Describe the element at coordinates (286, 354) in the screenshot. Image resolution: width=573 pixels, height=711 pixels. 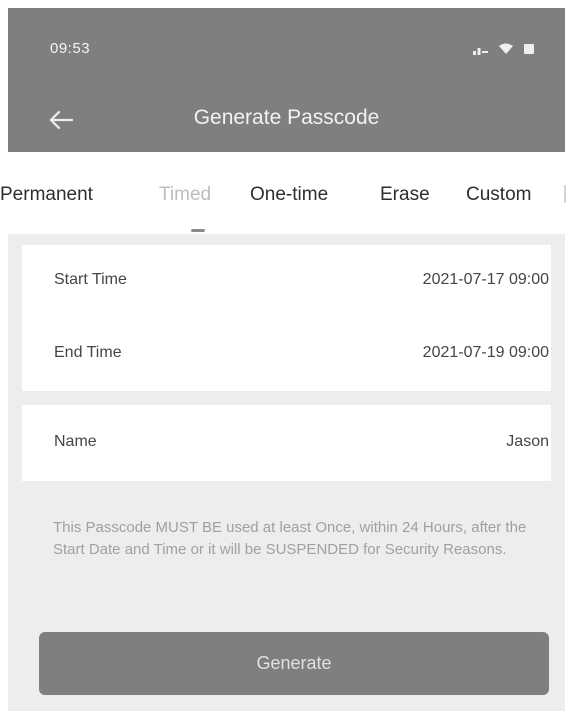
I see `end-time-row: End Time 2021-07-19 09:00` at that location.